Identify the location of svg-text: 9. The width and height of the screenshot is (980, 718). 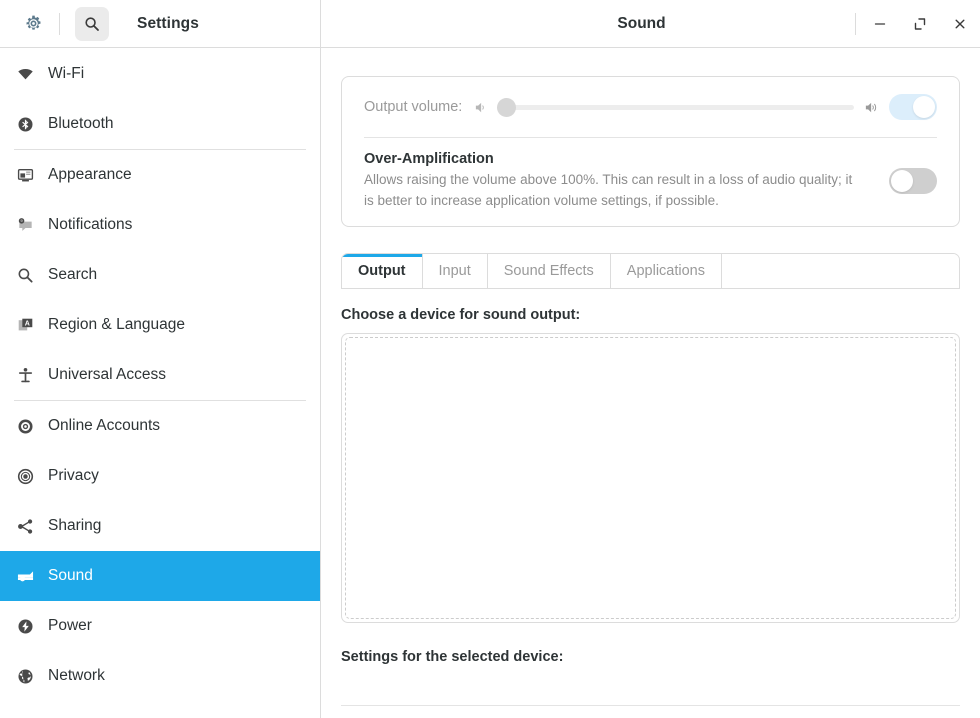
(21, 220).